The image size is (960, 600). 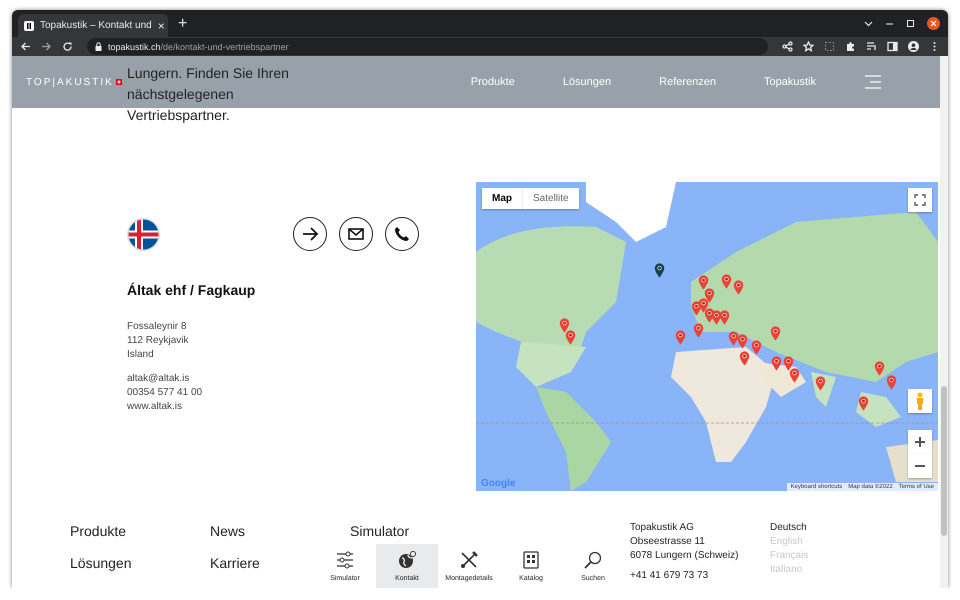 I want to click on email-link: altak@altak.is, so click(x=158, y=379).